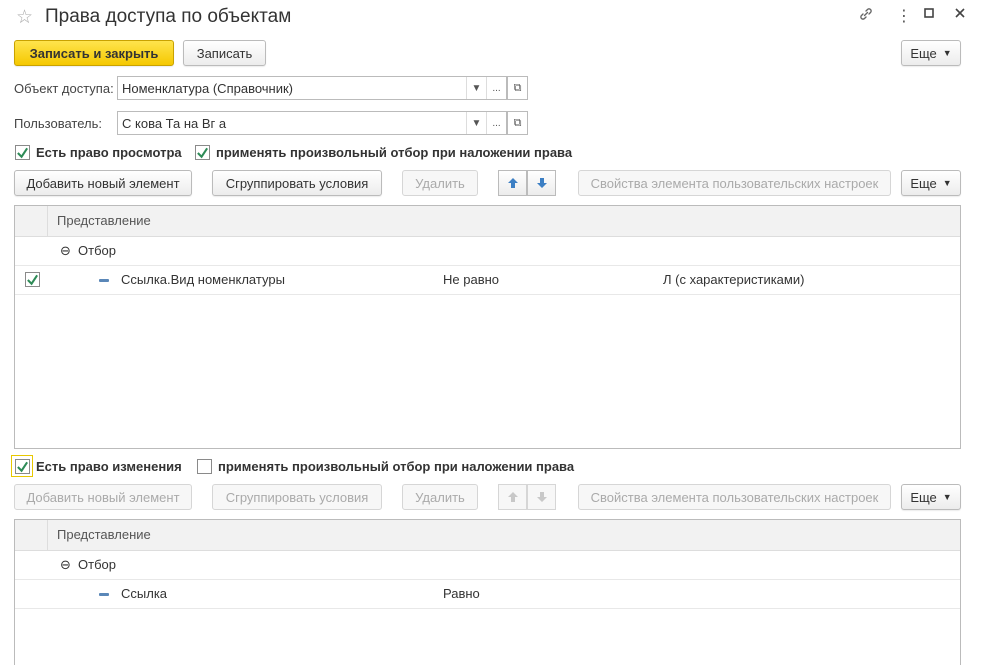 This screenshot has height=665, width=982. I want to click on view-right-checkbox, so click(22, 152).